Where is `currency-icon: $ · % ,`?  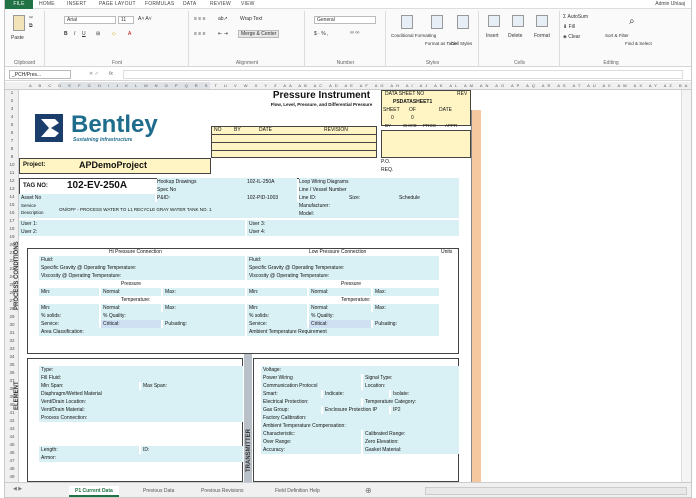 currency-icon: $ · % , is located at coordinates (321, 34).